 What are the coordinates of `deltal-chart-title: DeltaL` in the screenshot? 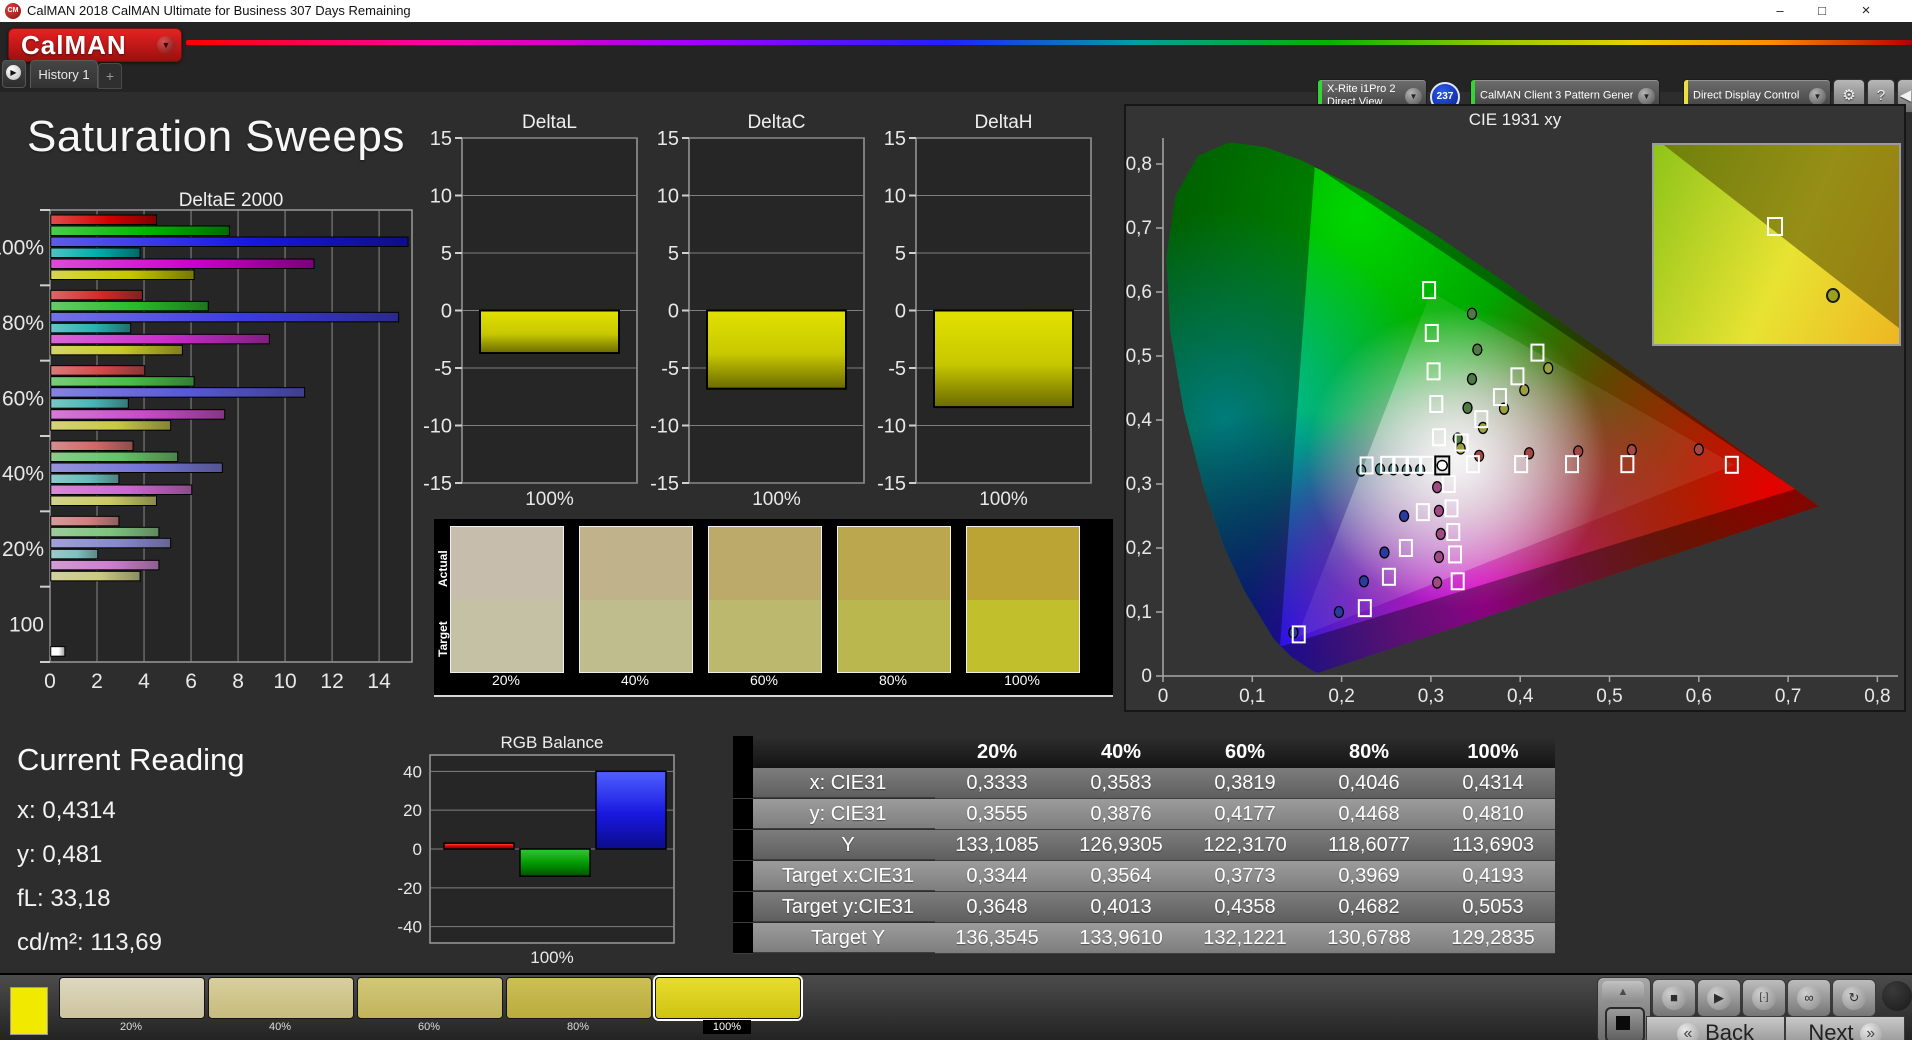 It's located at (549, 122).